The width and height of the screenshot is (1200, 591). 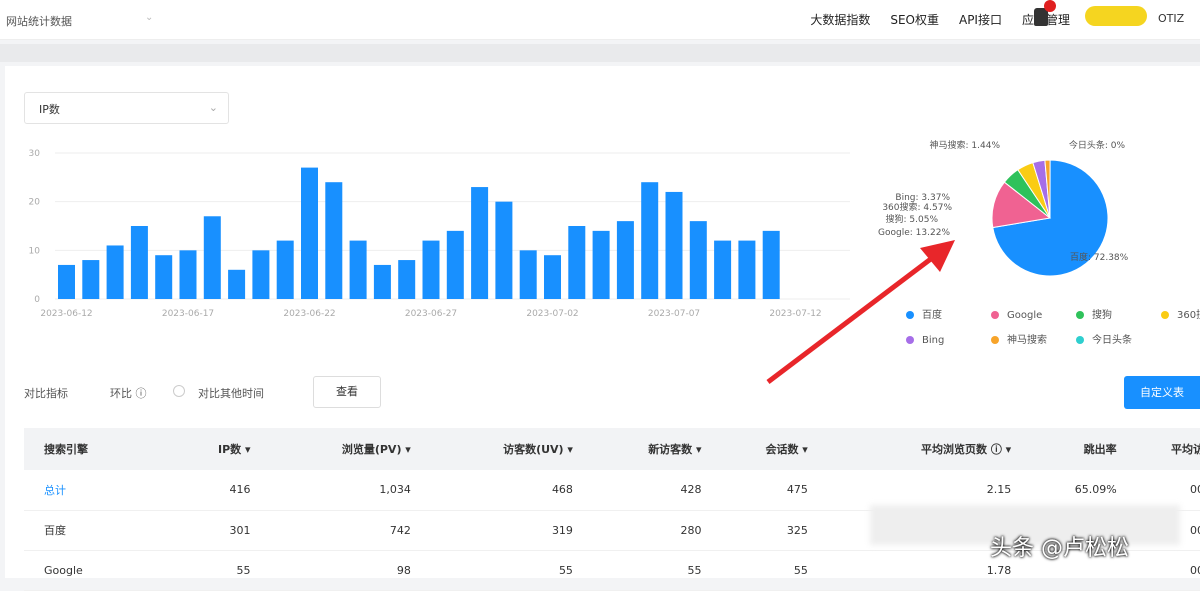 What do you see at coordinates (35, 251) in the screenshot?
I see `y-tick-label: 10` at bounding box center [35, 251].